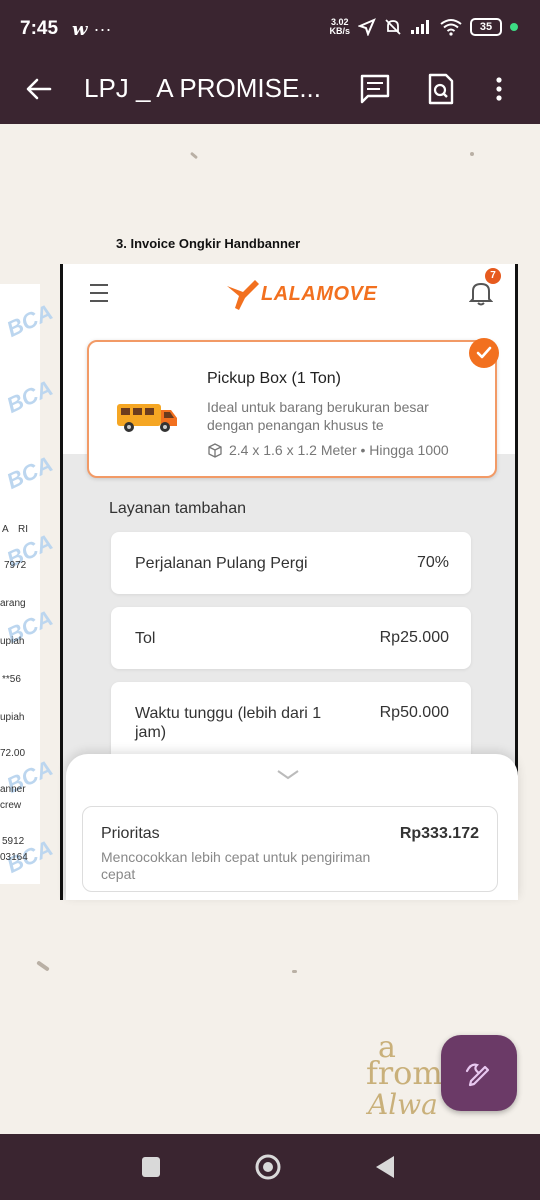 The image size is (540, 1200). Describe the element at coordinates (130, 833) in the screenshot. I see `priority-name: Prioritas` at that location.